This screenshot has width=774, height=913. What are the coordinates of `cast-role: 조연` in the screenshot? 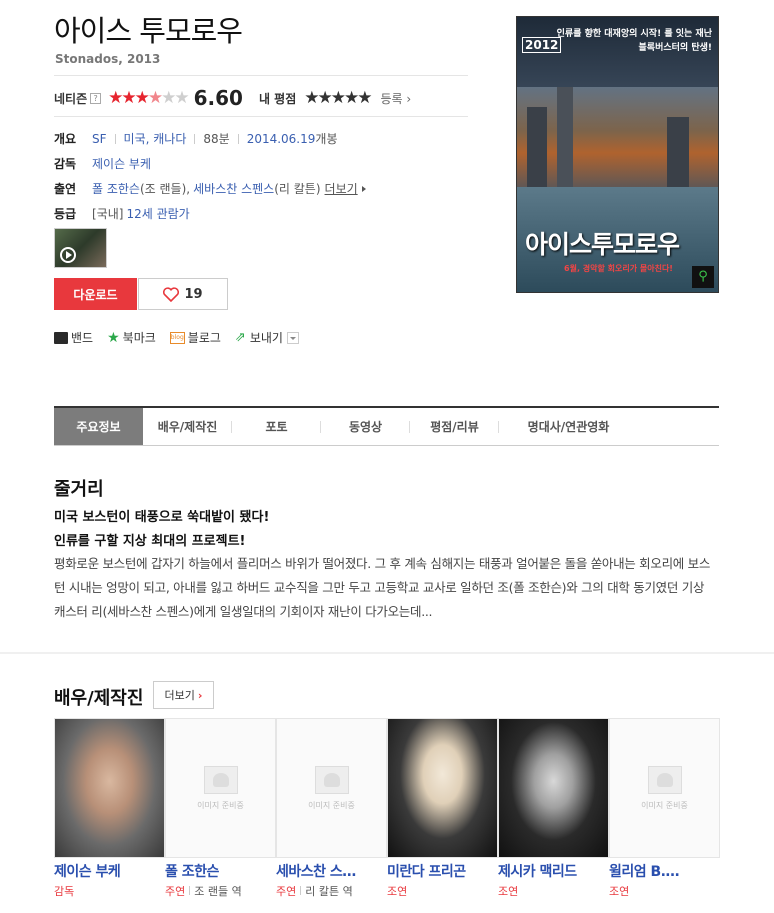 It's located at (664, 891).